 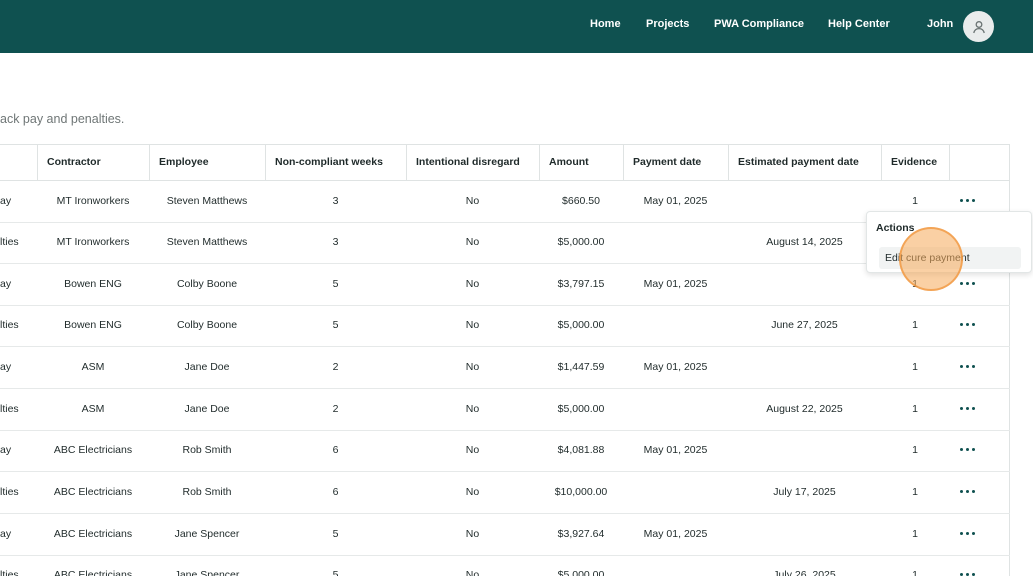 What do you see at coordinates (759, 24) in the screenshot?
I see `nav-pwa-compliance-link: PWA Compliance` at bounding box center [759, 24].